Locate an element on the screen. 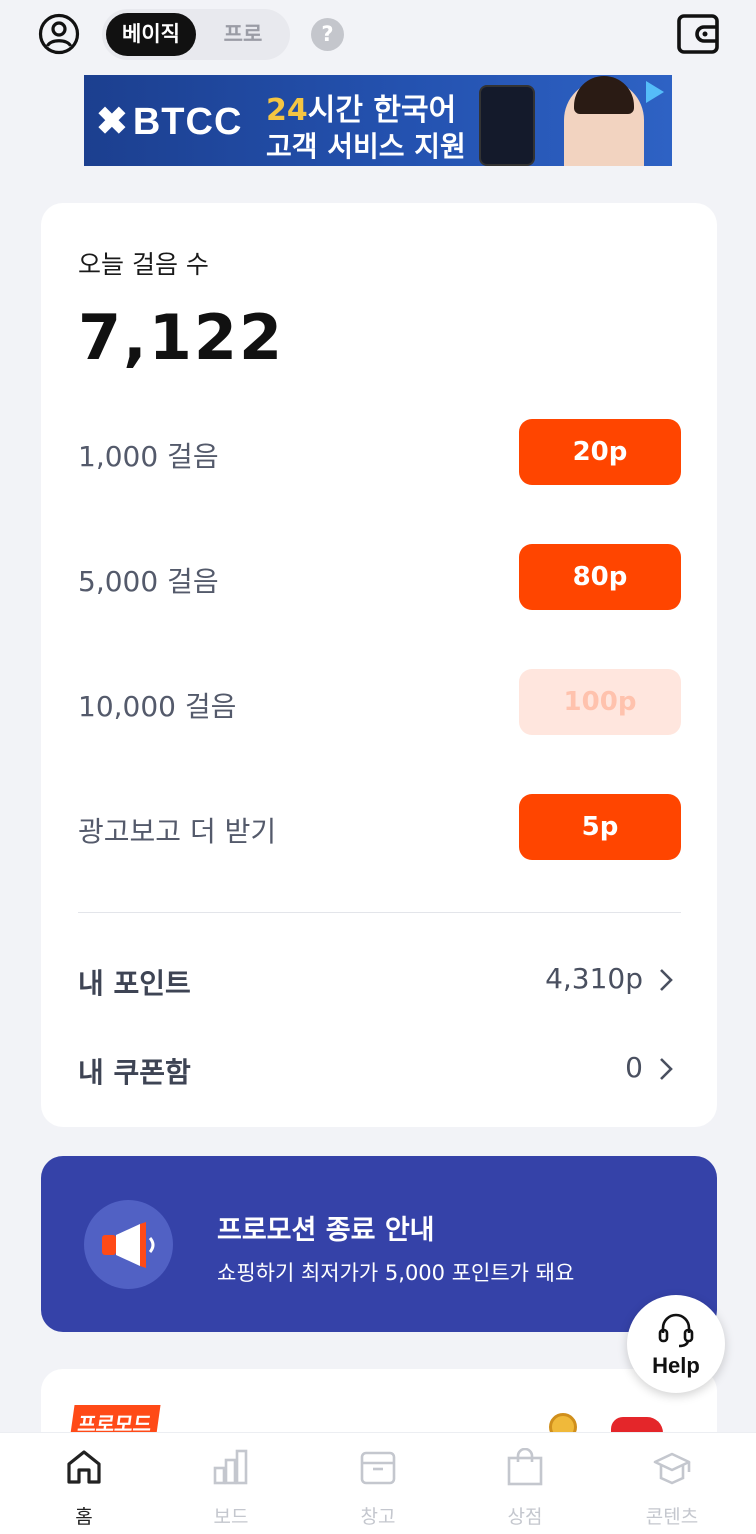 The image size is (756, 1534). ad-banner: ✖ BTCC 24시간 한국어 고객 서비스 지원 is located at coordinates (378, 120).